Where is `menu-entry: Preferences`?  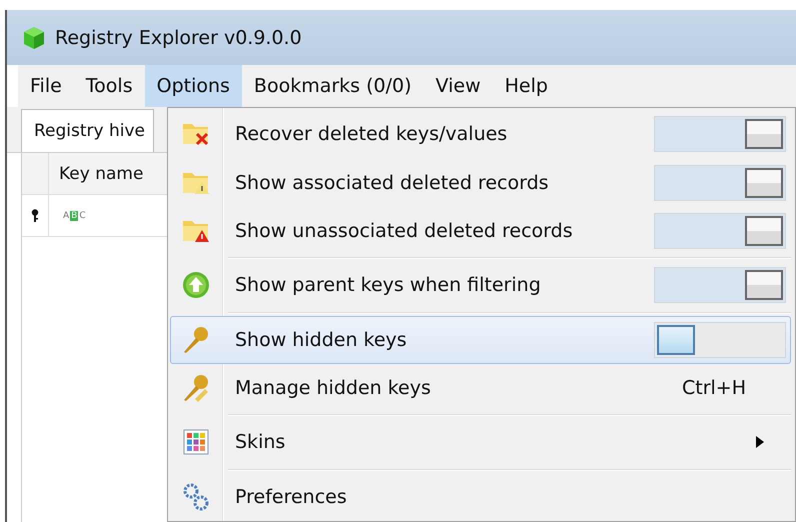
menu-entry: Preferences is located at coordinates (480, 496).